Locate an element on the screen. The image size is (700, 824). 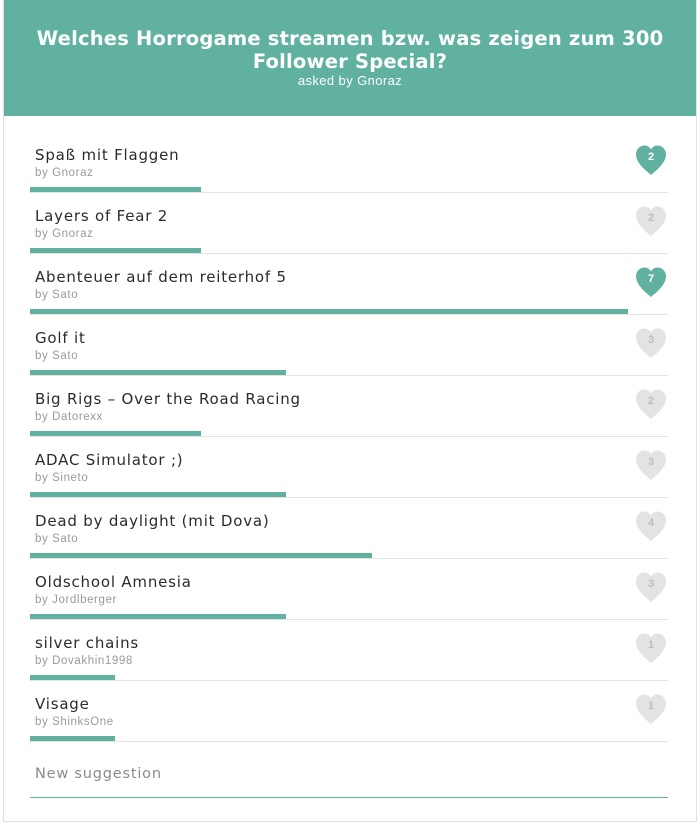
new-suggestion-input is located at coordinates (349, 774).